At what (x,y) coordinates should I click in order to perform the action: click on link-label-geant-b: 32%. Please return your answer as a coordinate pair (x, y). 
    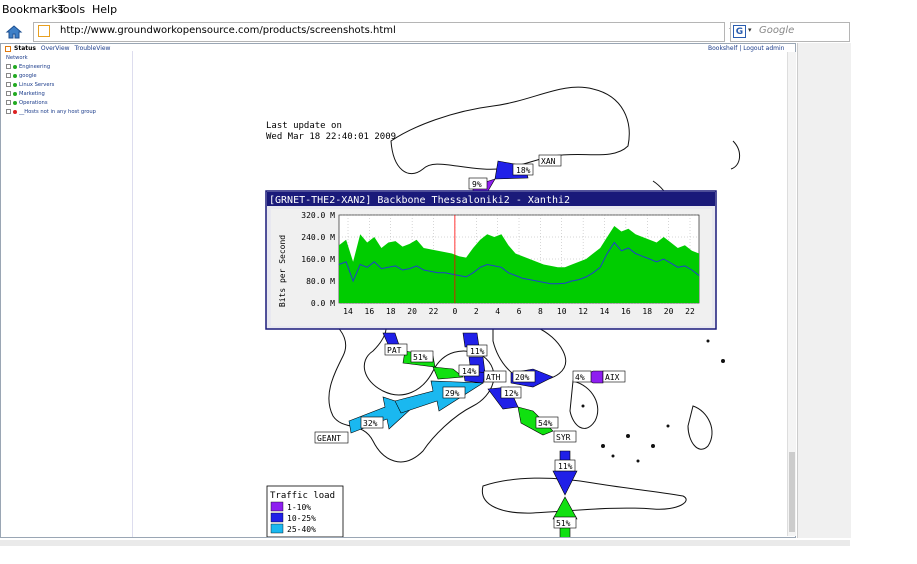
    Looking at the image, I should click on (370, 423).